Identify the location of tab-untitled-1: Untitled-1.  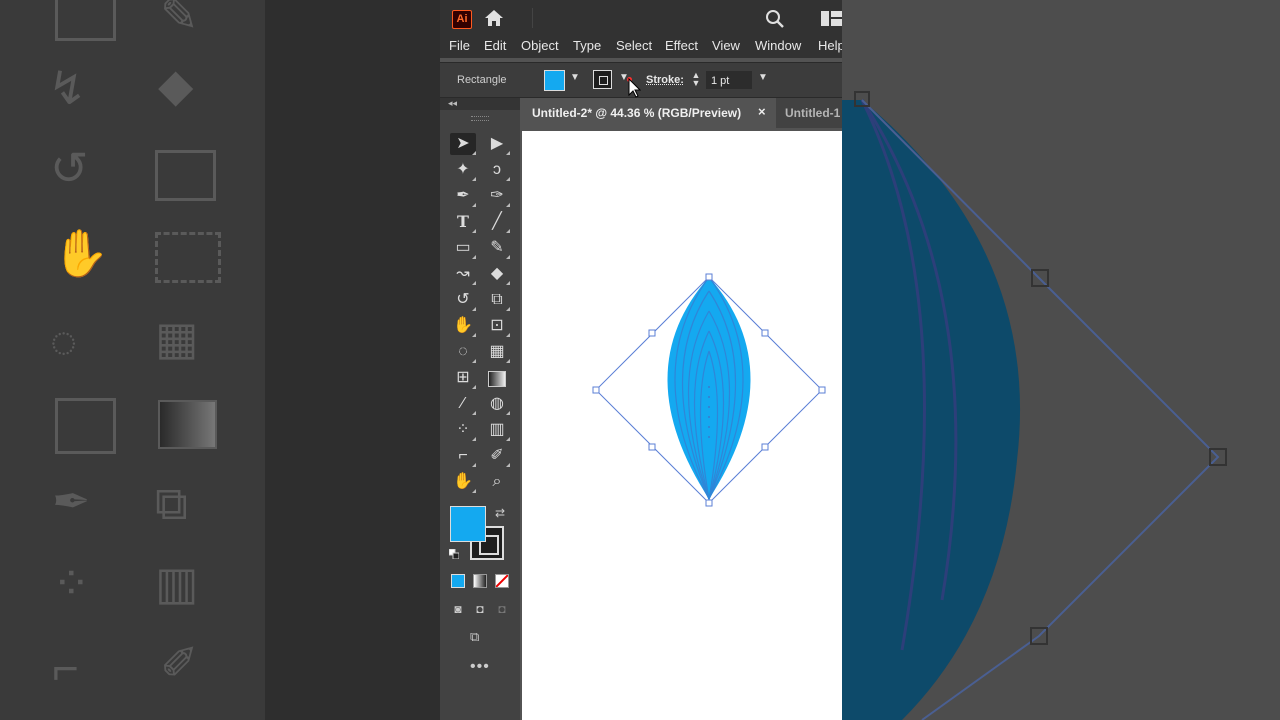
(812, 113).